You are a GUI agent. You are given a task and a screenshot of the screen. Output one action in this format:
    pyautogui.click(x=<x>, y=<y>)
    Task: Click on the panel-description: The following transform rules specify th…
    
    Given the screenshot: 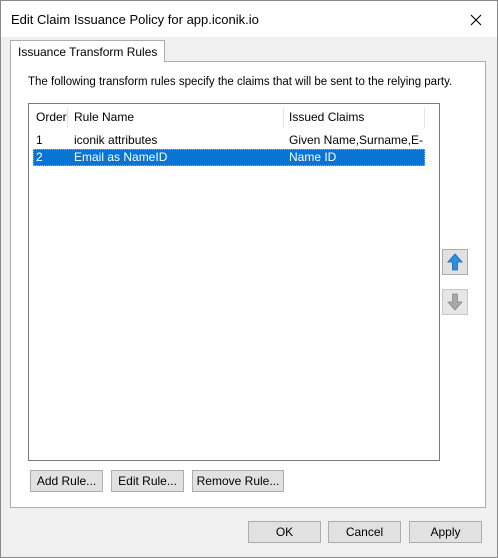 What is the action you would take?
    pyautogui.click(x=240, y=82)
    